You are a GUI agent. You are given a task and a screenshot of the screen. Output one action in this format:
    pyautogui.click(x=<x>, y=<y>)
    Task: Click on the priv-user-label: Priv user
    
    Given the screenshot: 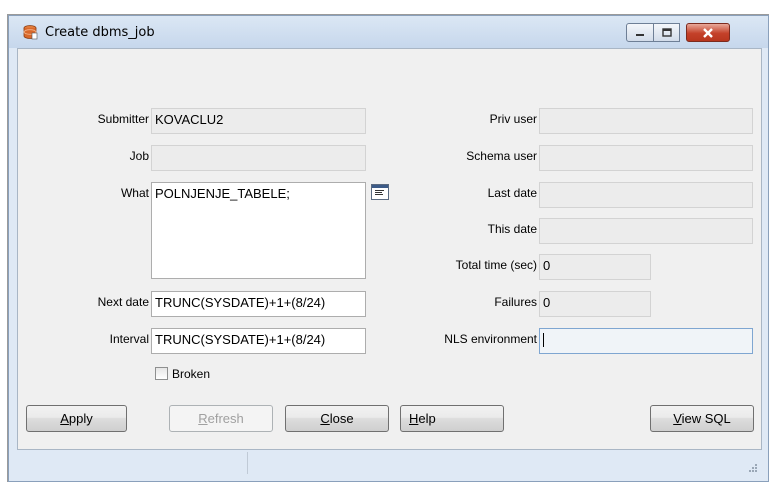 What is the action you would take?
    pyautogui.click(x=513, y=119)
    